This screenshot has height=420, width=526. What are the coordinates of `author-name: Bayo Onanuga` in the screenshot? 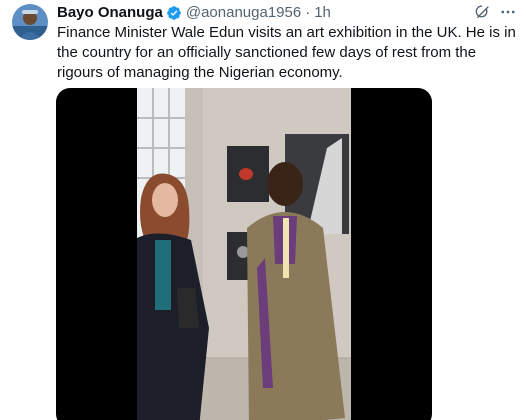 It's located at (110, 13).